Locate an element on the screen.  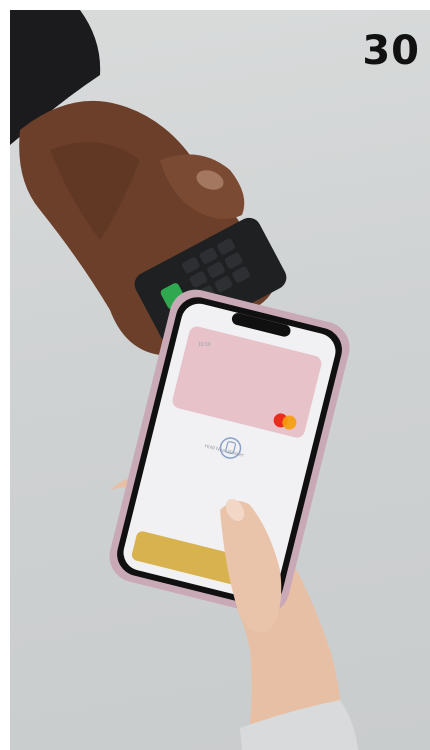
overlay-number: 30 is located at coordinates (391, 51).